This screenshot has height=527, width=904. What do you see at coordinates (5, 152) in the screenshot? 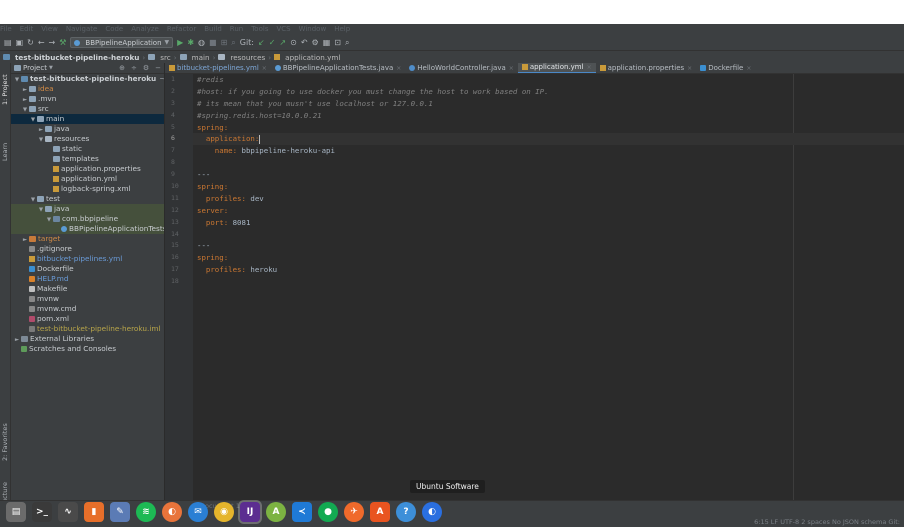
I see `learn-tool-tab: Learn` at bounding box center [5, 152].